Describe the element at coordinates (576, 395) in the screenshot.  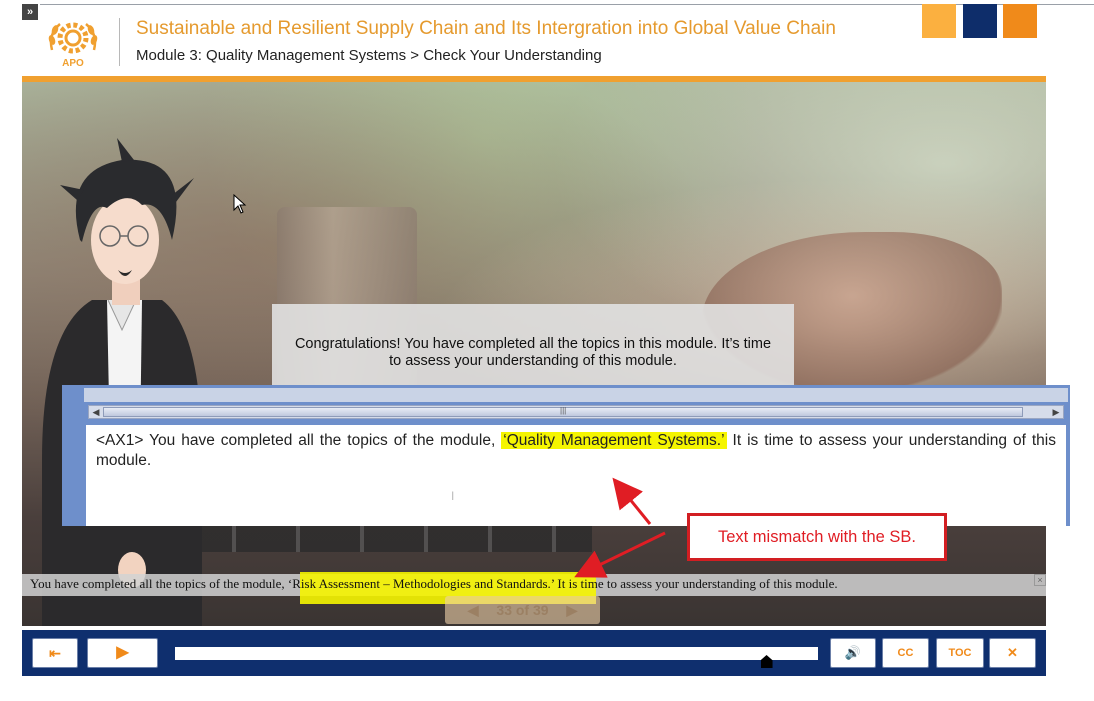
I see `notes-panel-header` at that location.